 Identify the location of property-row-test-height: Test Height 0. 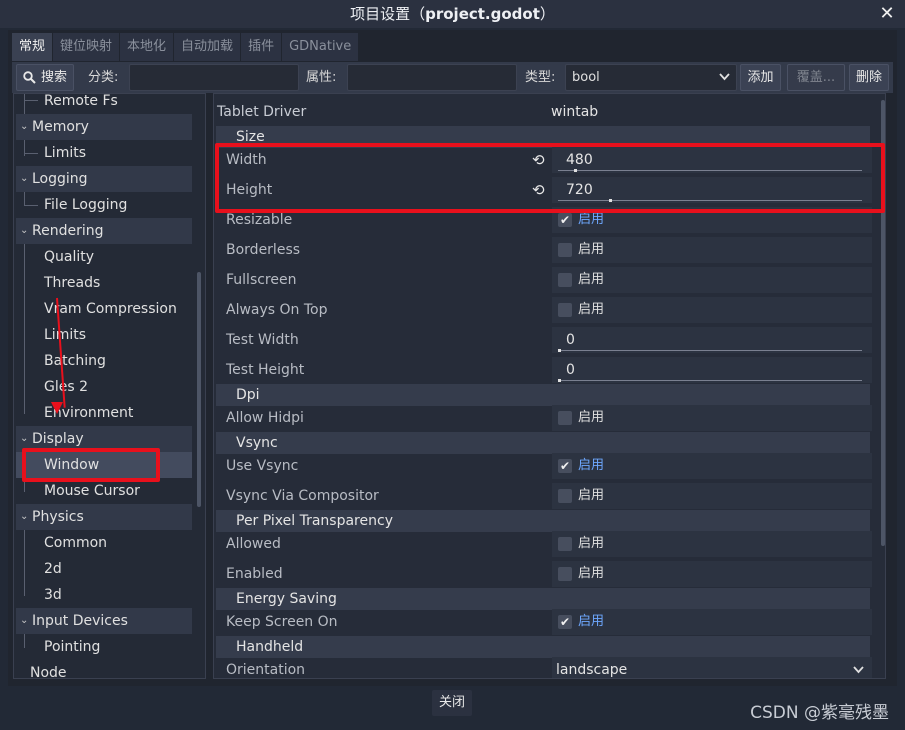
(544, 370).